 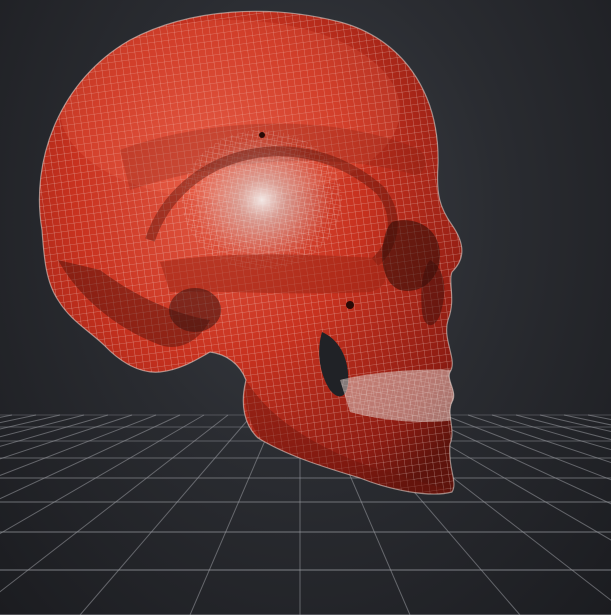 I want to click on zygomatic-arch, so click(x=273, y=274).